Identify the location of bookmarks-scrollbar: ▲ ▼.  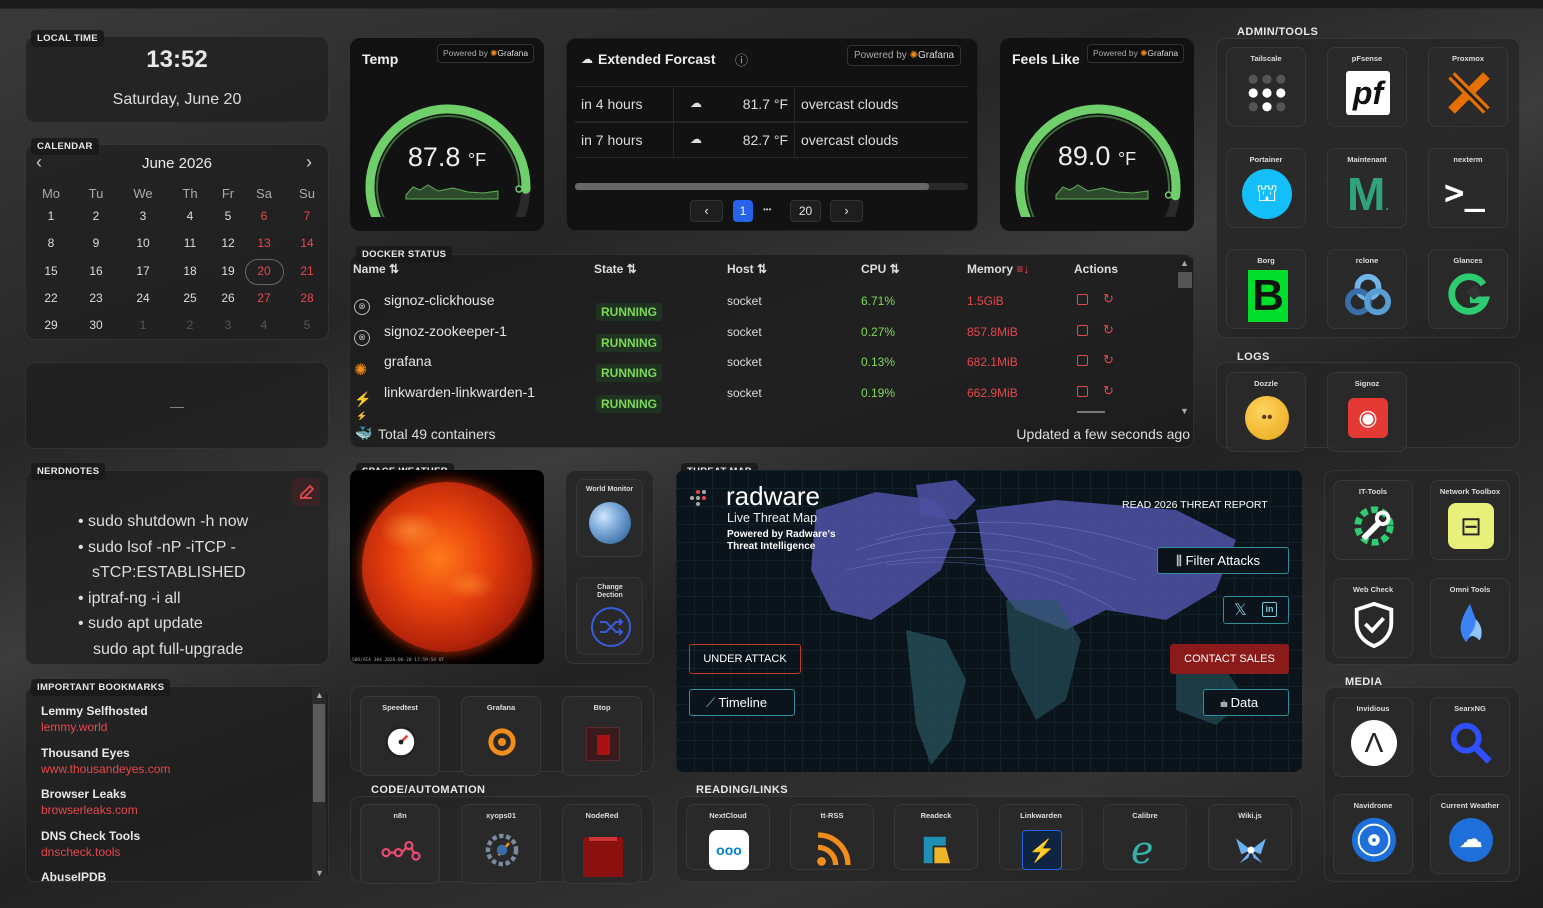
(319, 784).